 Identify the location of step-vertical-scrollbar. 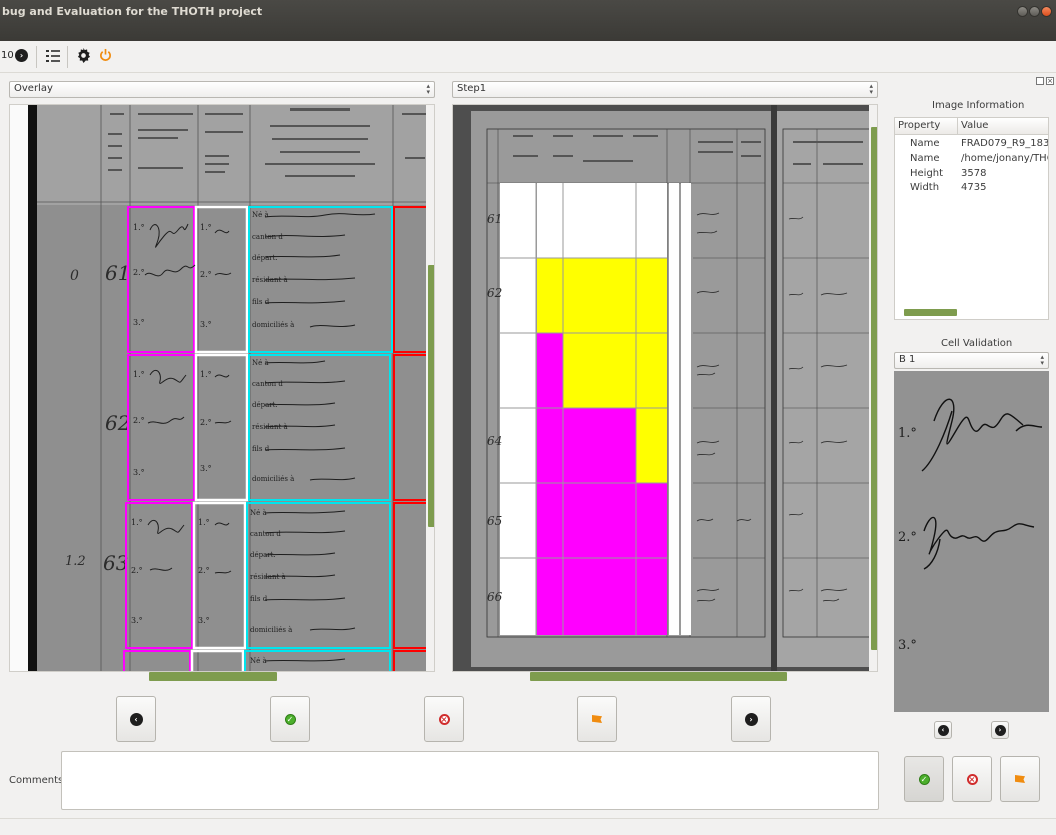
(873, 388).